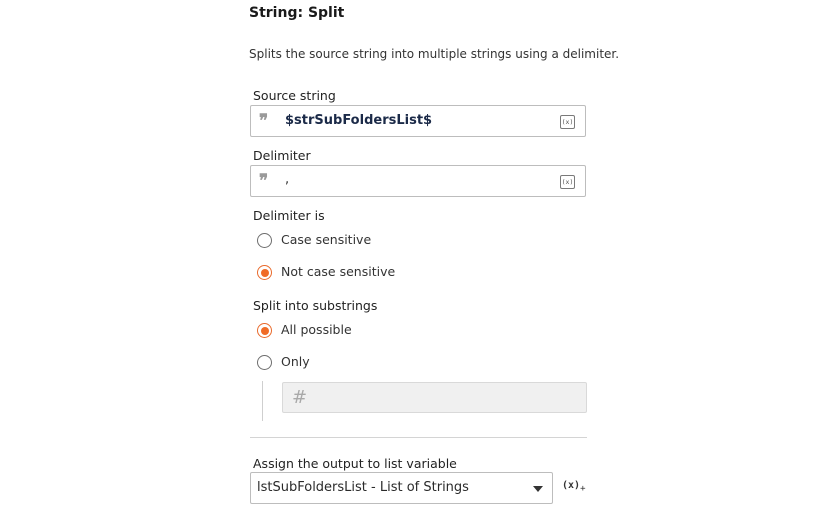 The height and width of the screenshot is (514, 838). What do you see at coordinates (363, 487) in the screenshot?
I see `output-variable-value: lstSubFoldersList - List of Strings` at bounding box center [363, 487].